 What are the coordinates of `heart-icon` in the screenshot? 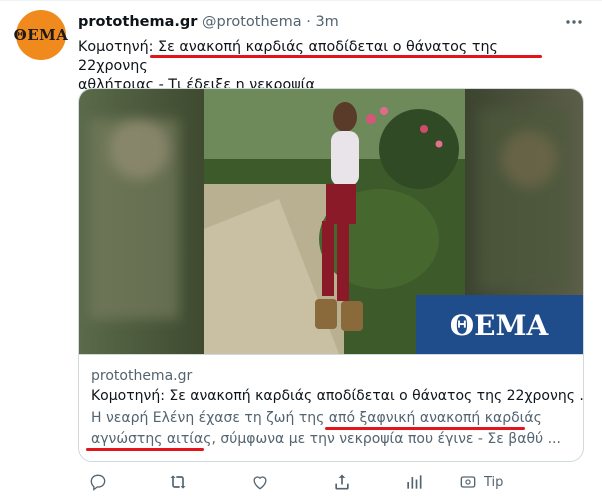 It's located at (260, 483).